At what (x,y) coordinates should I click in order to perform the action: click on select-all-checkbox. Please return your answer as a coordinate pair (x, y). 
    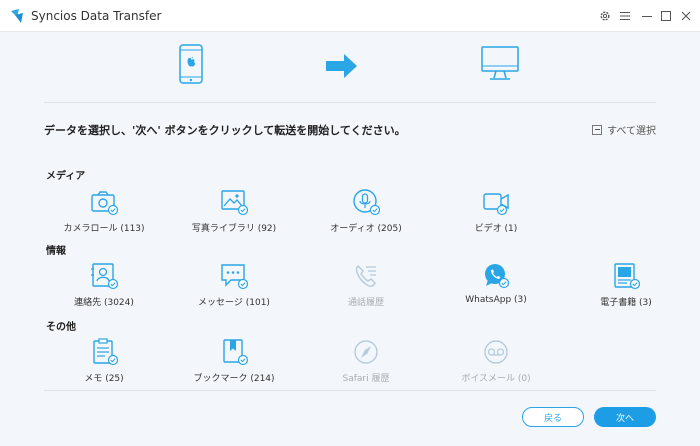
    Looking at the image, I should click on (597, 129).